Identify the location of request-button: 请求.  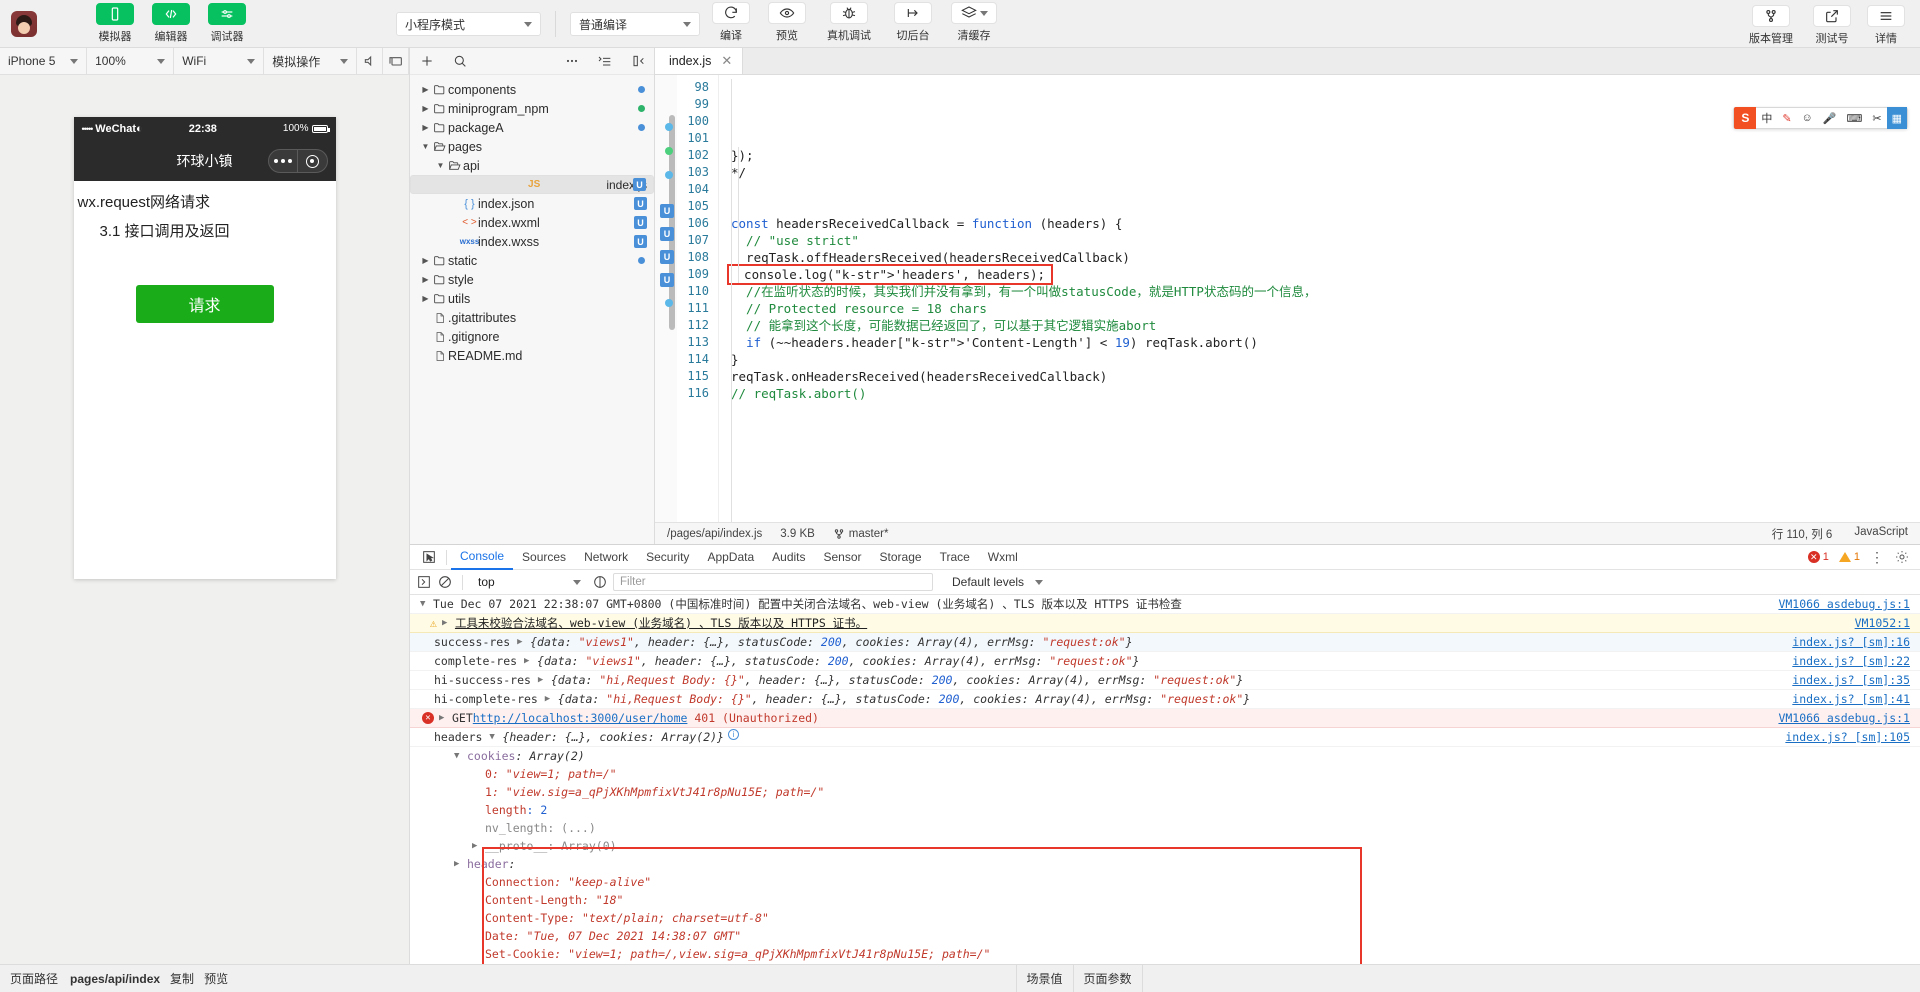
(204, 304).